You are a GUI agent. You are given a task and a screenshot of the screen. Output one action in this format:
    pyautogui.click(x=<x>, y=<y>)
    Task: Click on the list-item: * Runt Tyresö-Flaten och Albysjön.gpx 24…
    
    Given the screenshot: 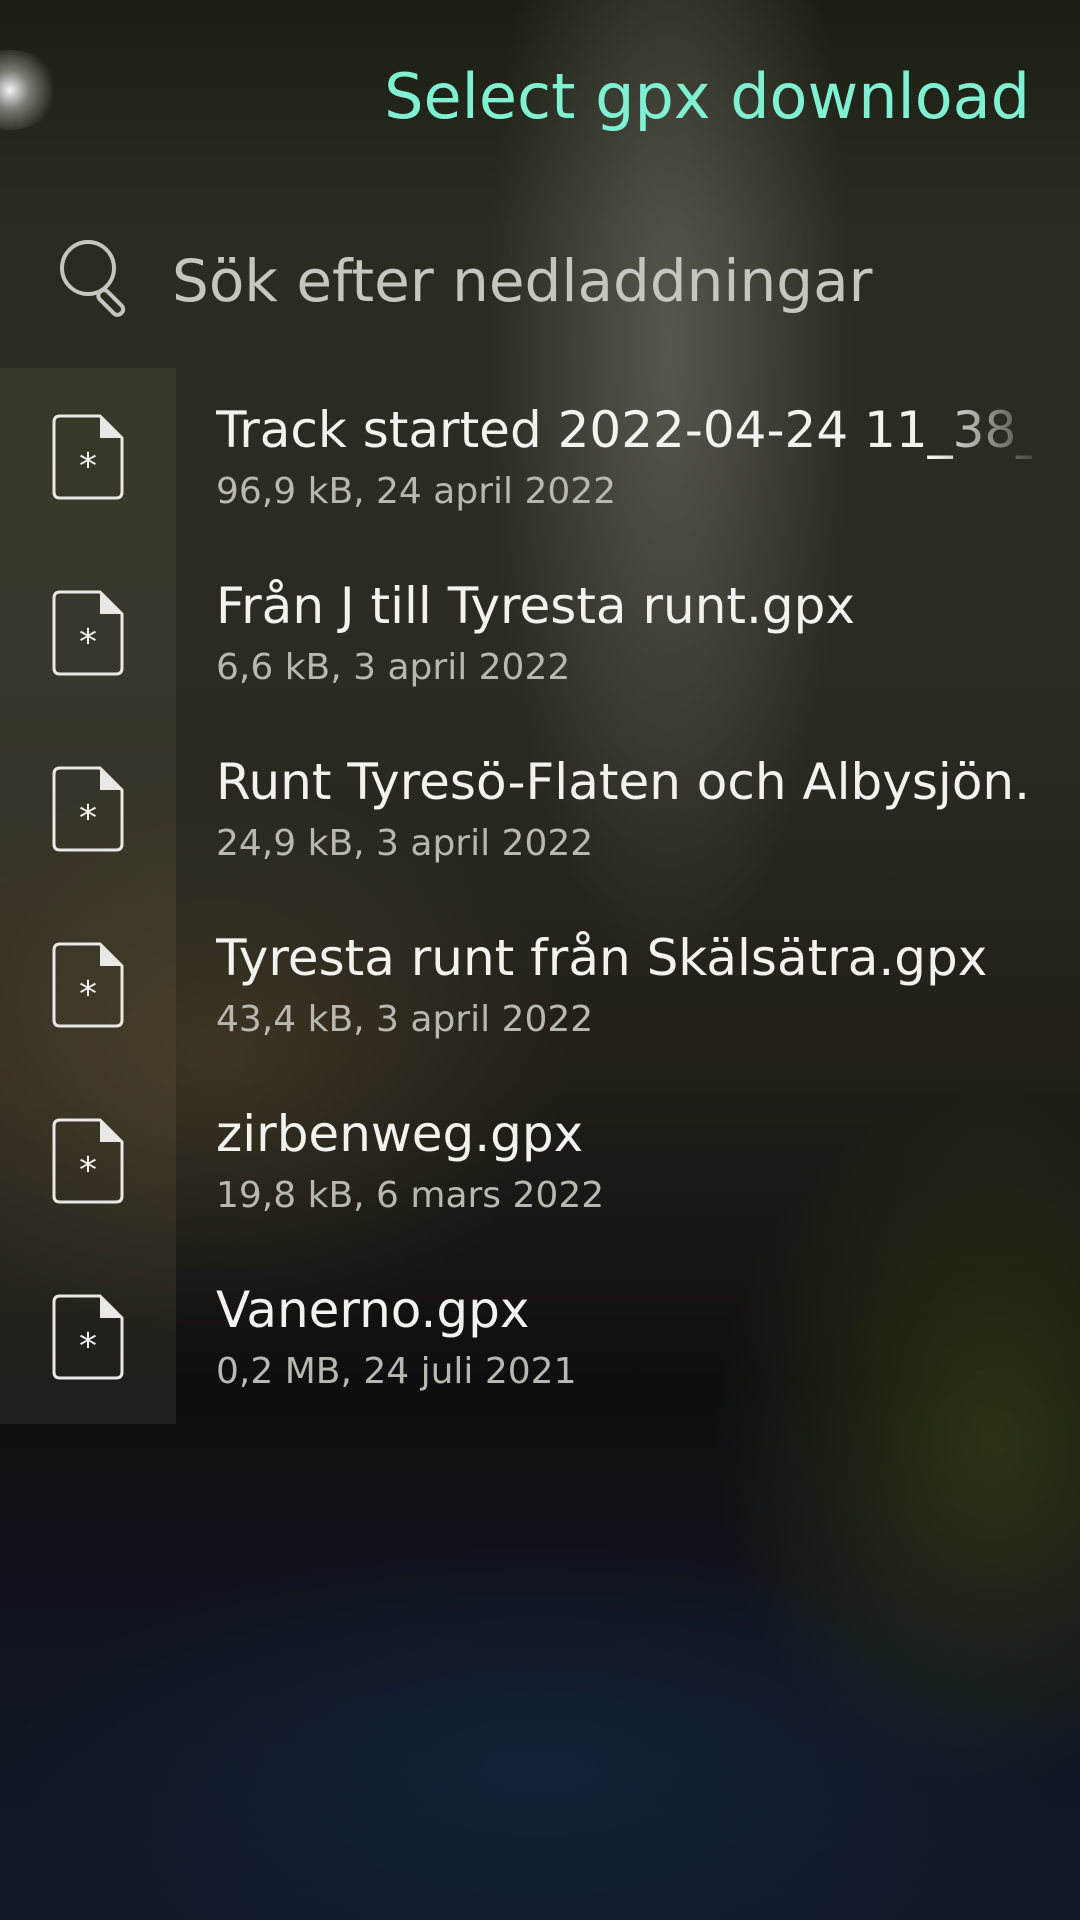 What is the action you would take?
    pyautogui.click(x=540, y=808)
    